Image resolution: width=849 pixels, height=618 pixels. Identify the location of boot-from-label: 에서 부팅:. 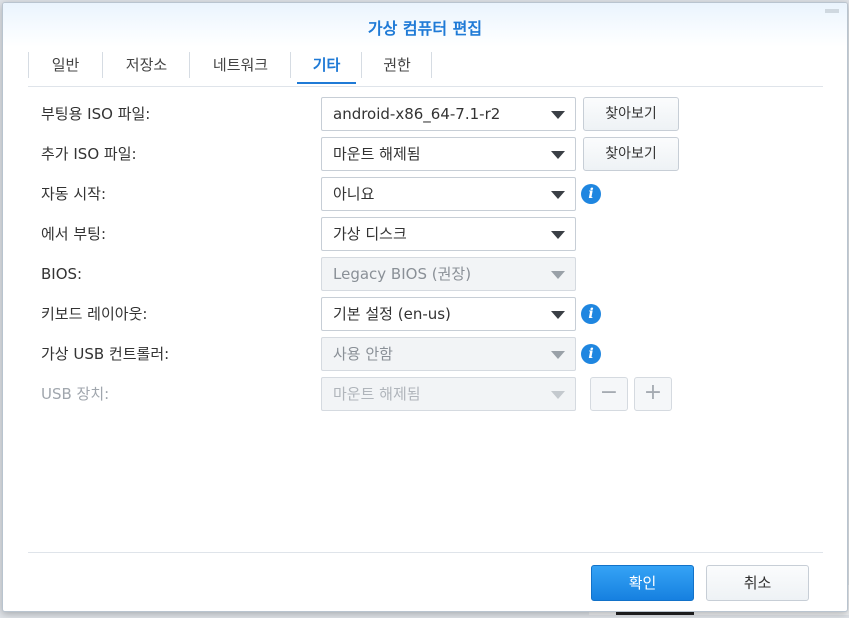
(74, 234).